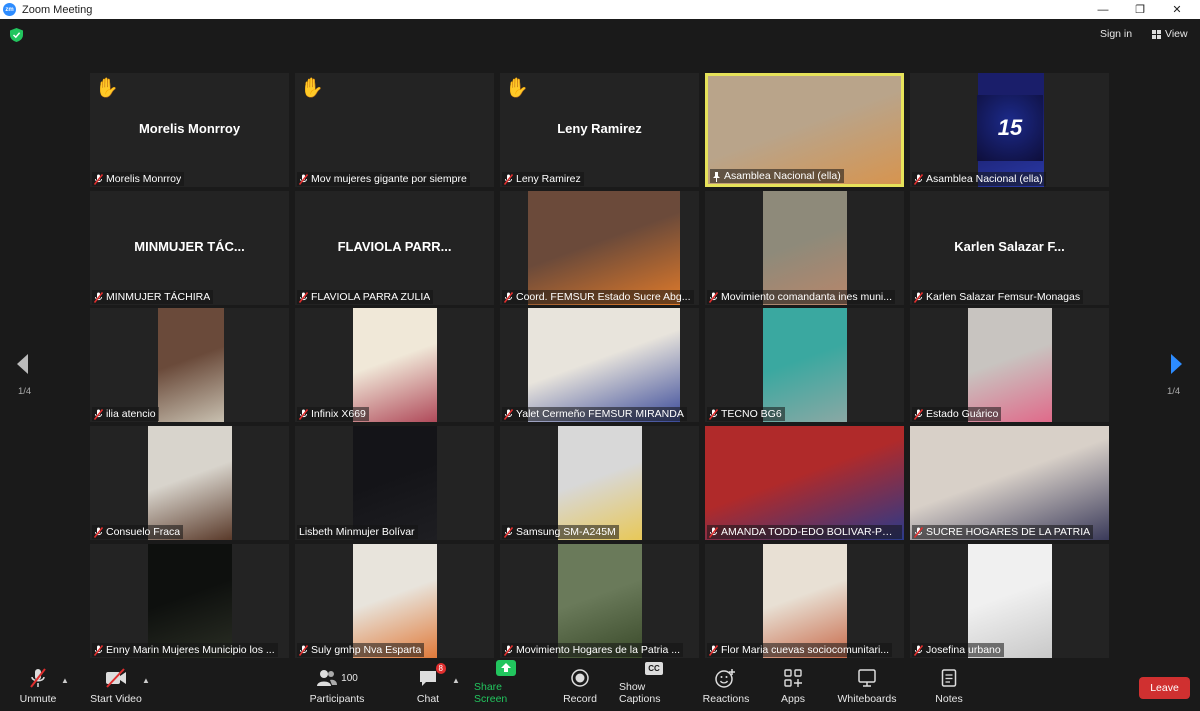 This screenshot has width=1200, height=711. What do you see at coordinates (867, 685) in the screenshot?
I see `whiteboards-button: Whiteboards` at bounding box center [867, 685].